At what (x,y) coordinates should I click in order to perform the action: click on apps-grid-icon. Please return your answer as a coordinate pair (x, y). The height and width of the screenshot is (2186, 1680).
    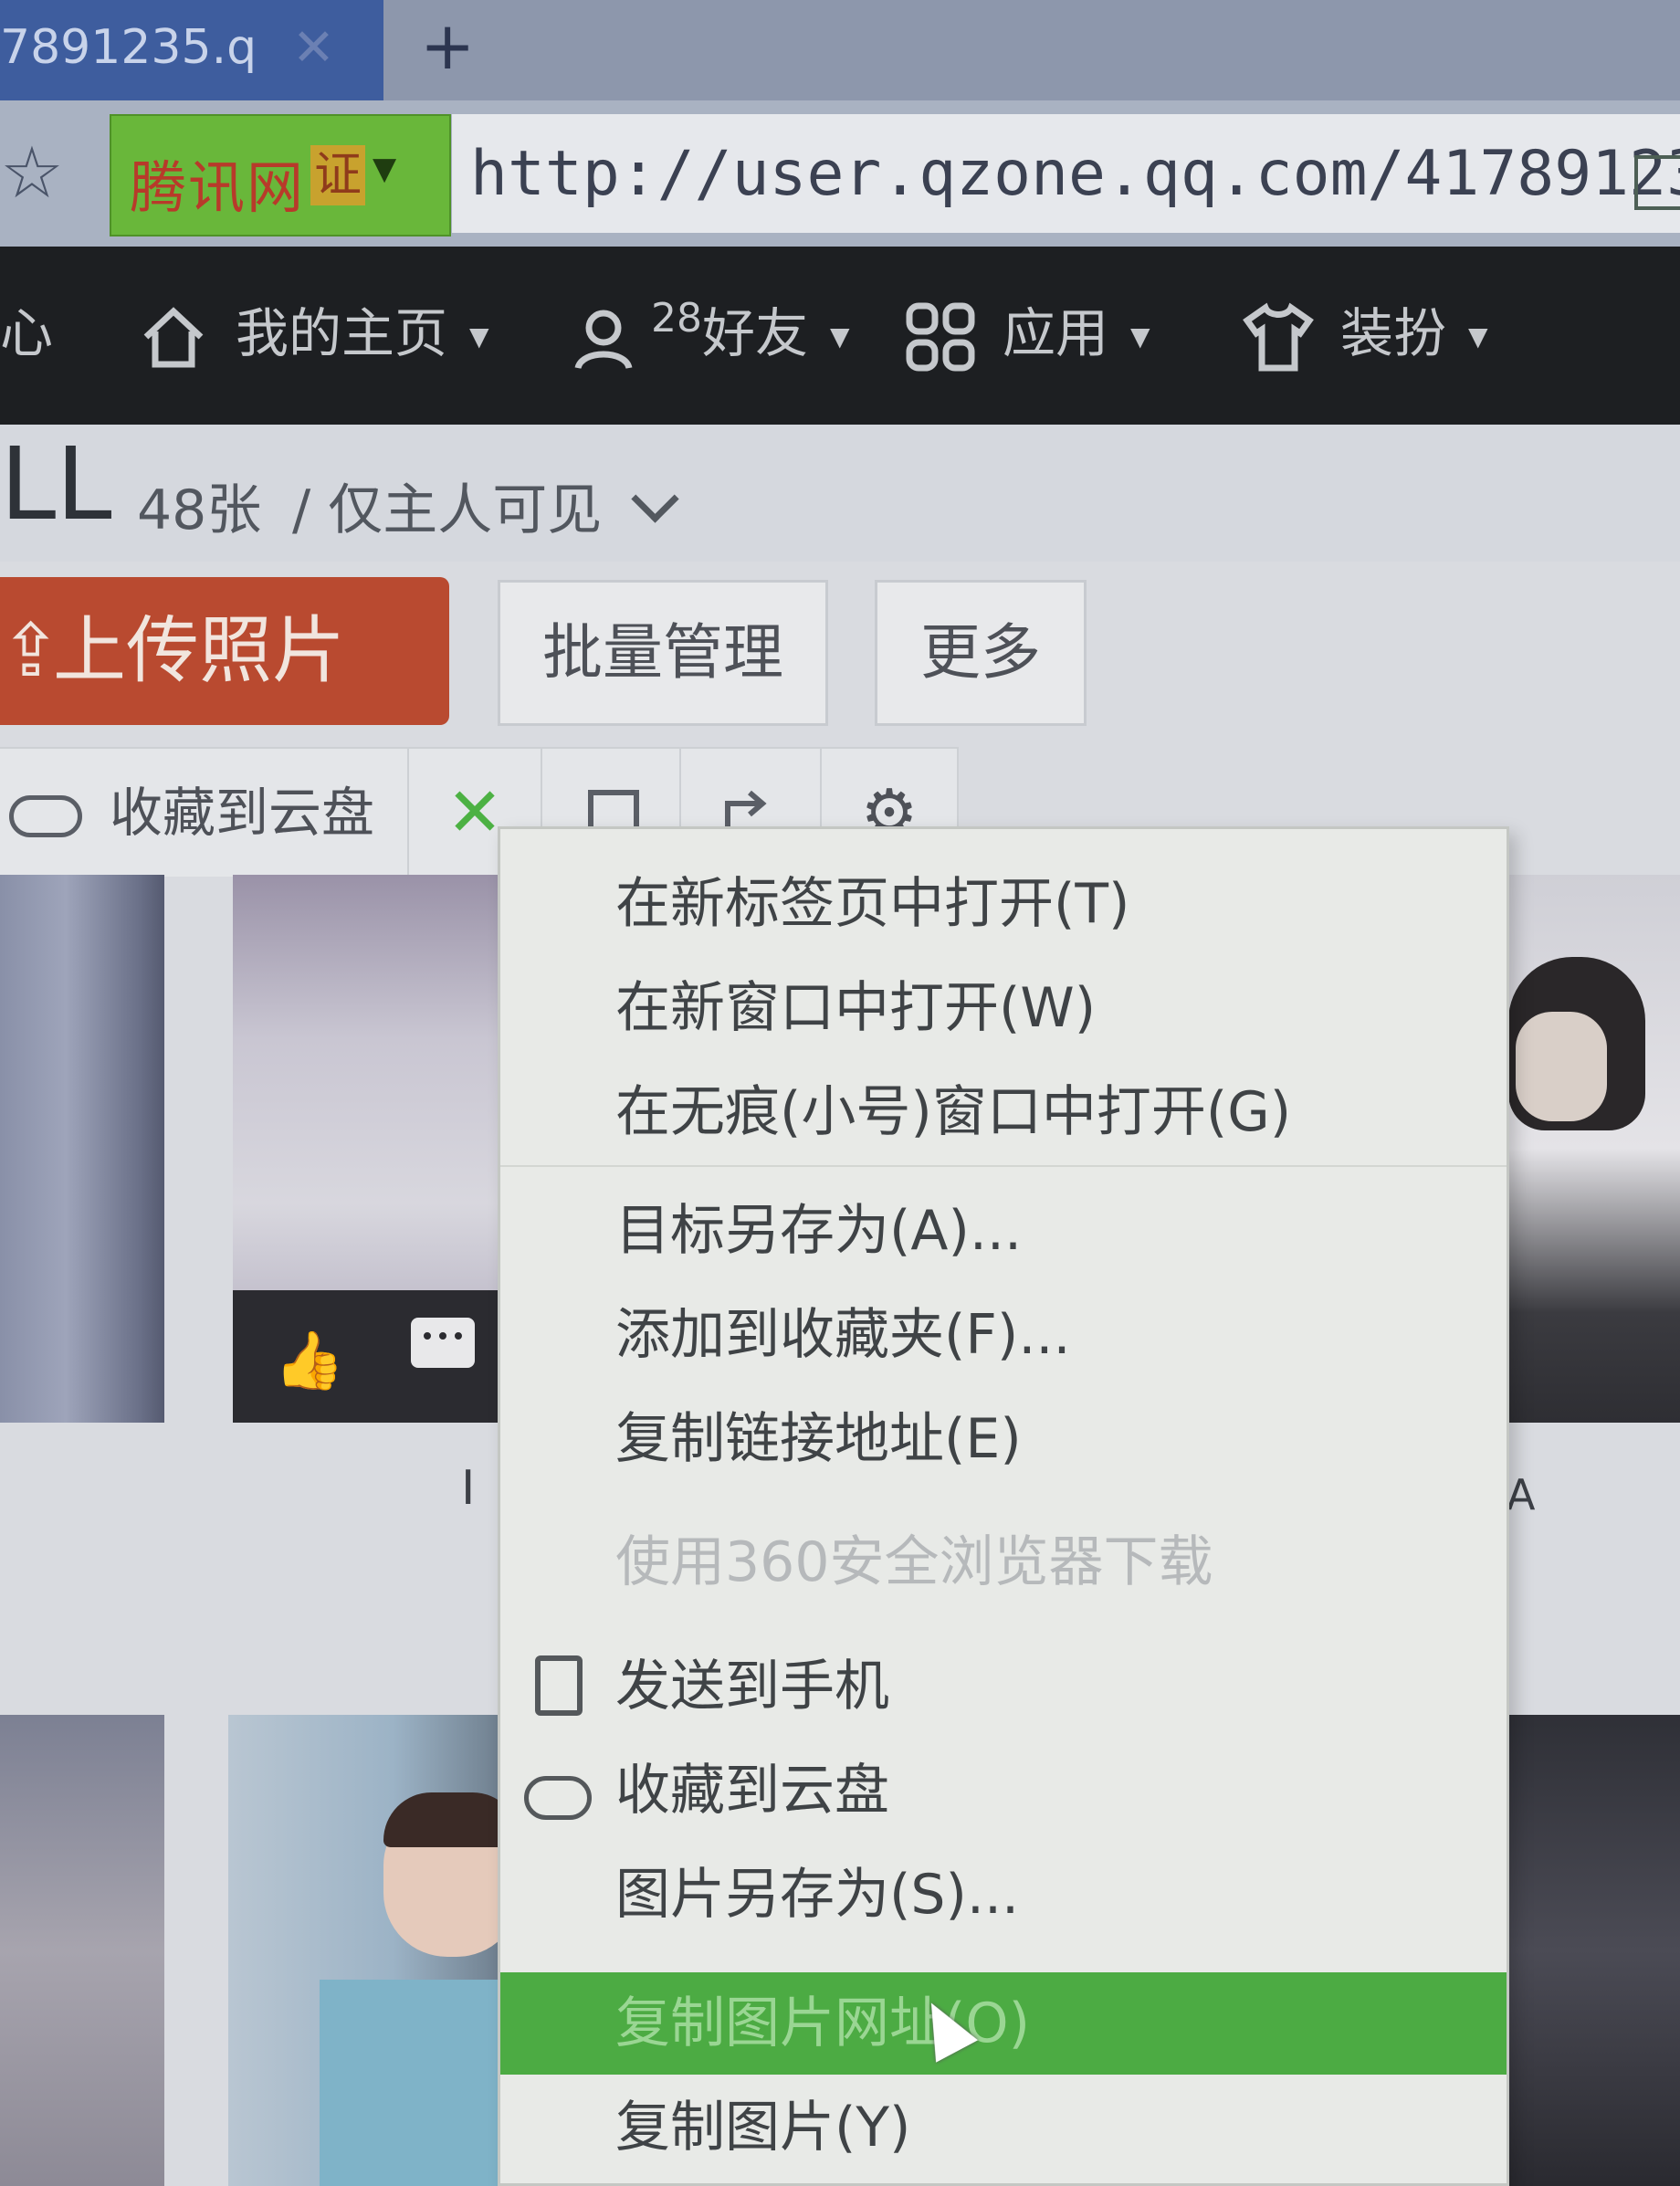
    Looking at the image, I should click on (940, 337).